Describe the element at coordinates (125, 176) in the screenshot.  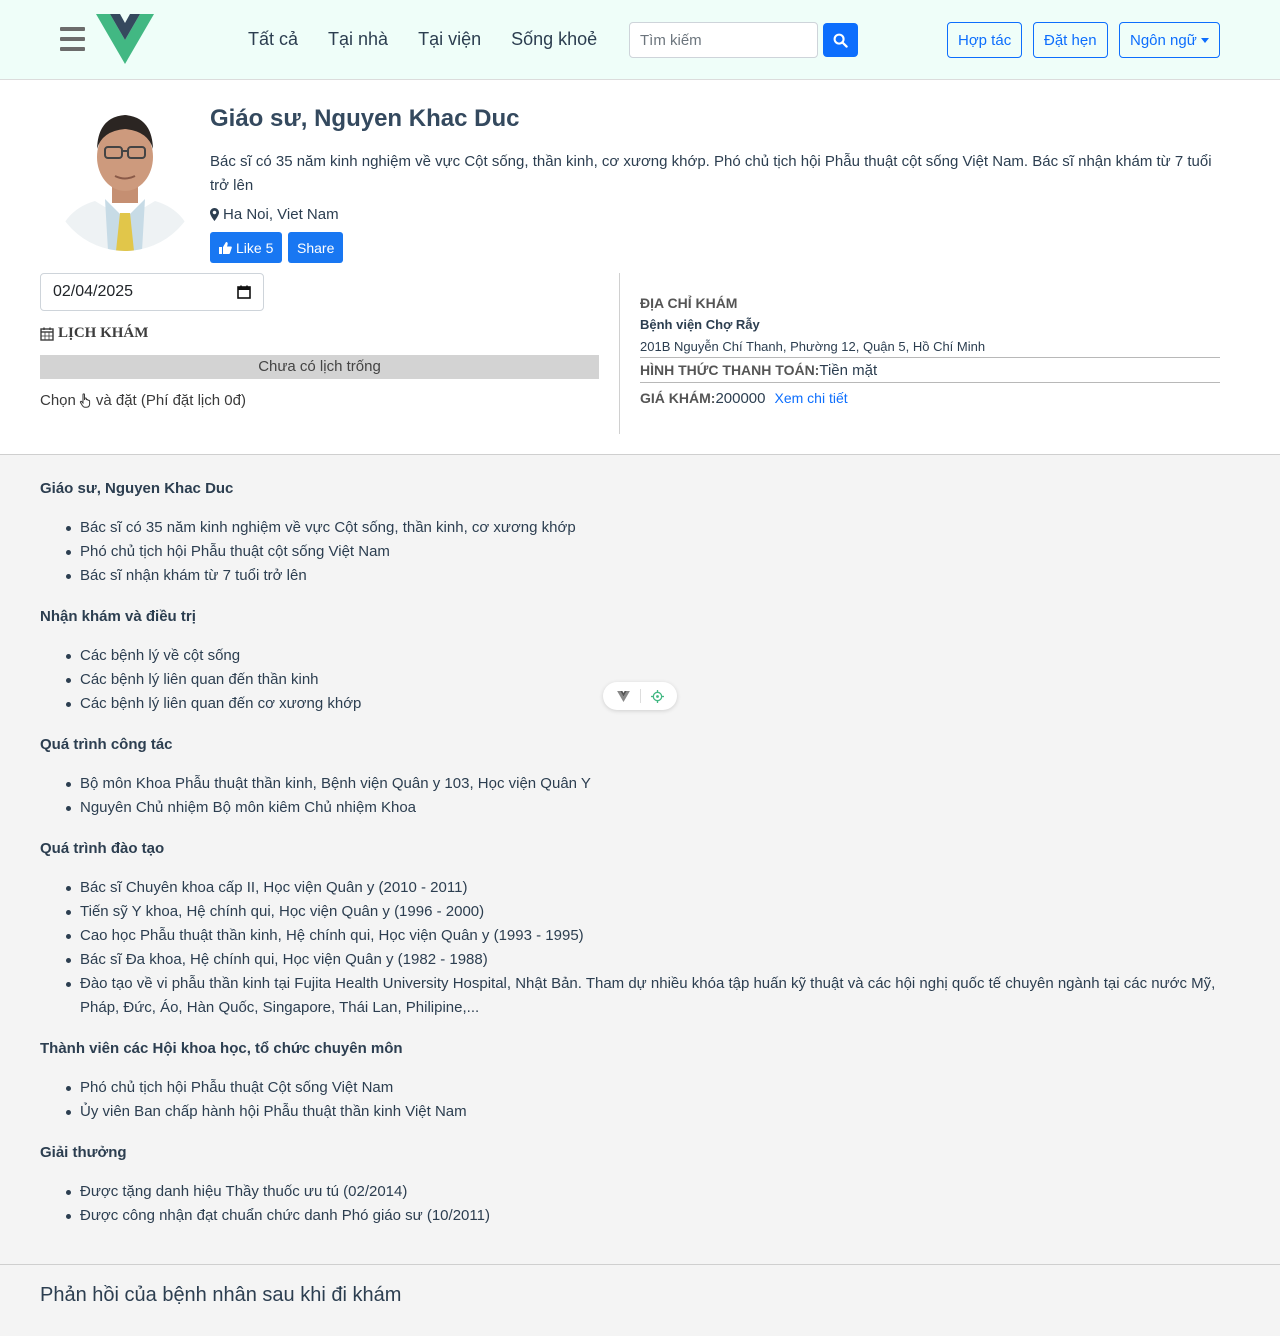
I see `doctor-avatar` at that location.